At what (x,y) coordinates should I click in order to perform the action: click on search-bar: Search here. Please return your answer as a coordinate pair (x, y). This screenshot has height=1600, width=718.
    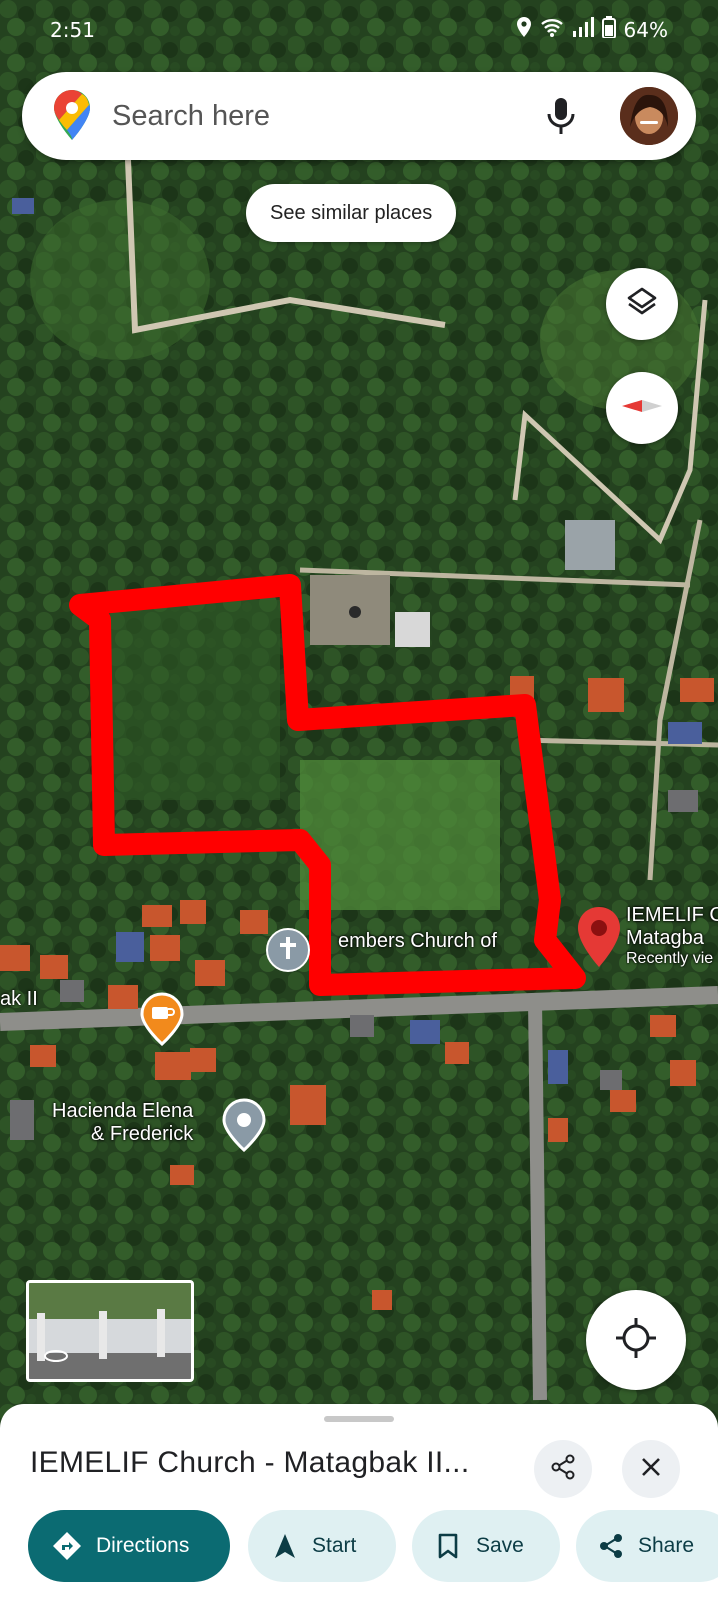
    Looking at the image, I should click on (359, 116).